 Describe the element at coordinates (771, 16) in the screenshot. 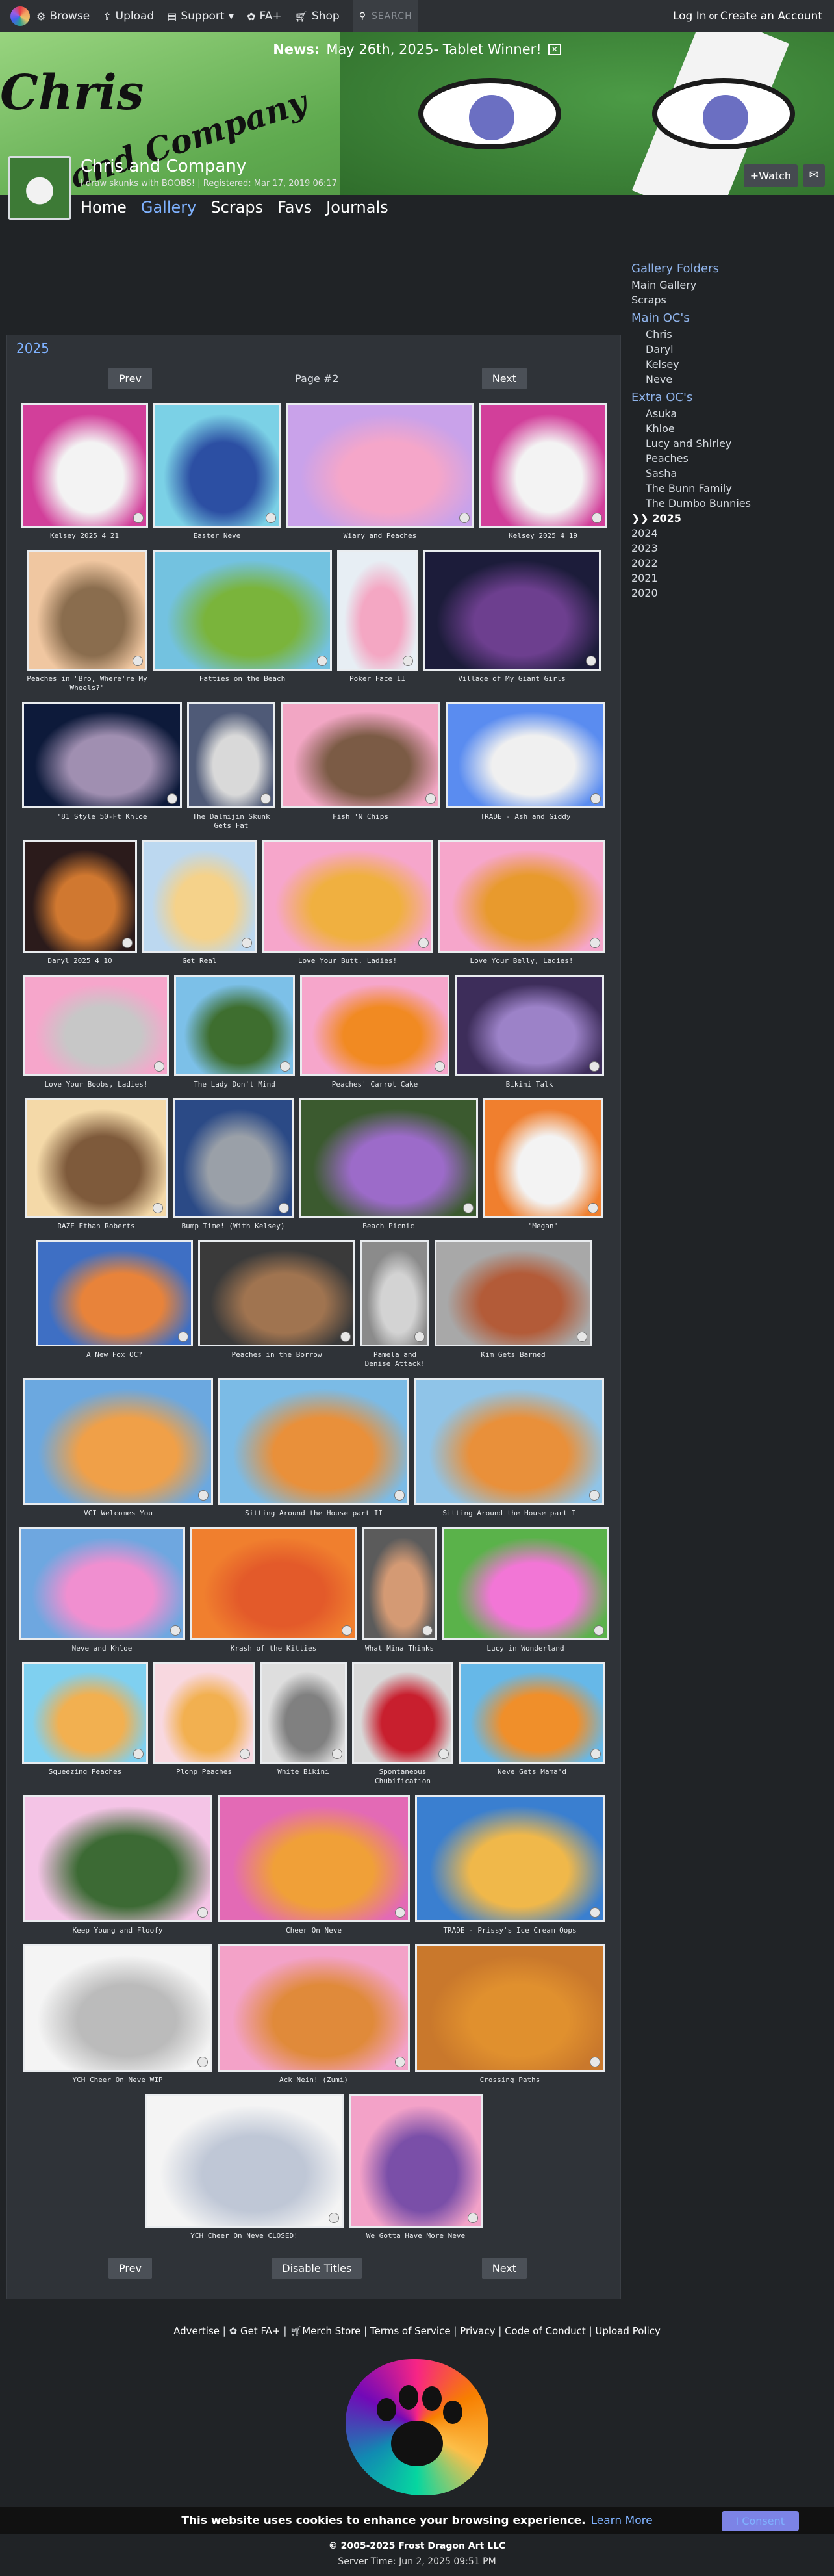

I see `create-account-link: Create an Account` at that location.